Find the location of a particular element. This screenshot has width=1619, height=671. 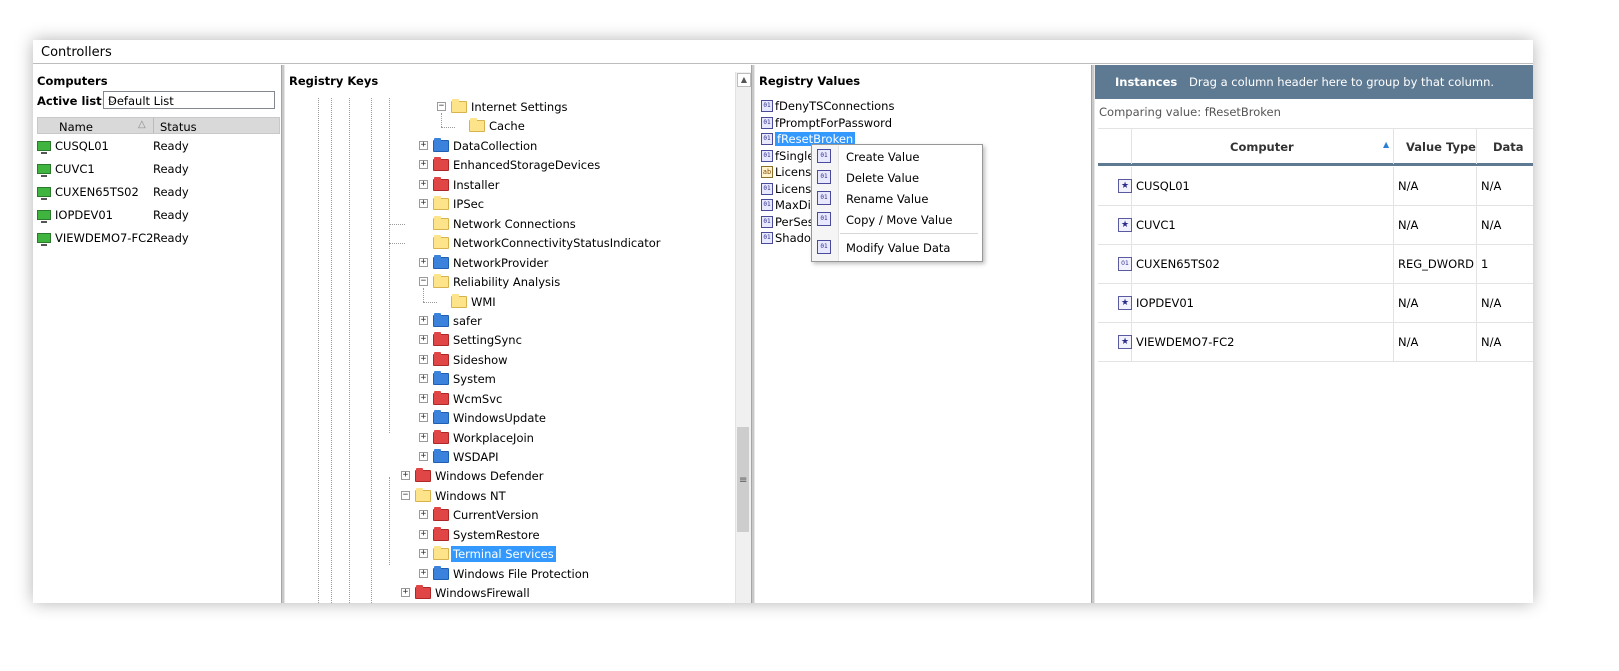

tree-item: Cache is located at coordinates (510, 126).